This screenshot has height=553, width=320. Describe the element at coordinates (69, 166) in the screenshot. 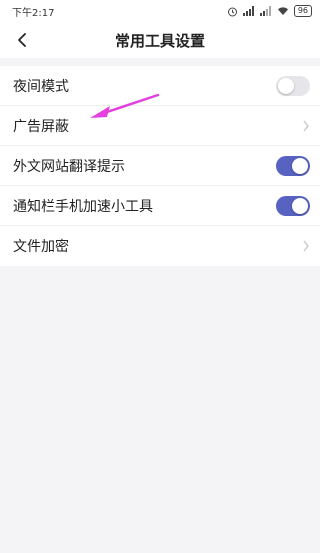

I see `setting-label: 外文网站翻译提示` at that location.